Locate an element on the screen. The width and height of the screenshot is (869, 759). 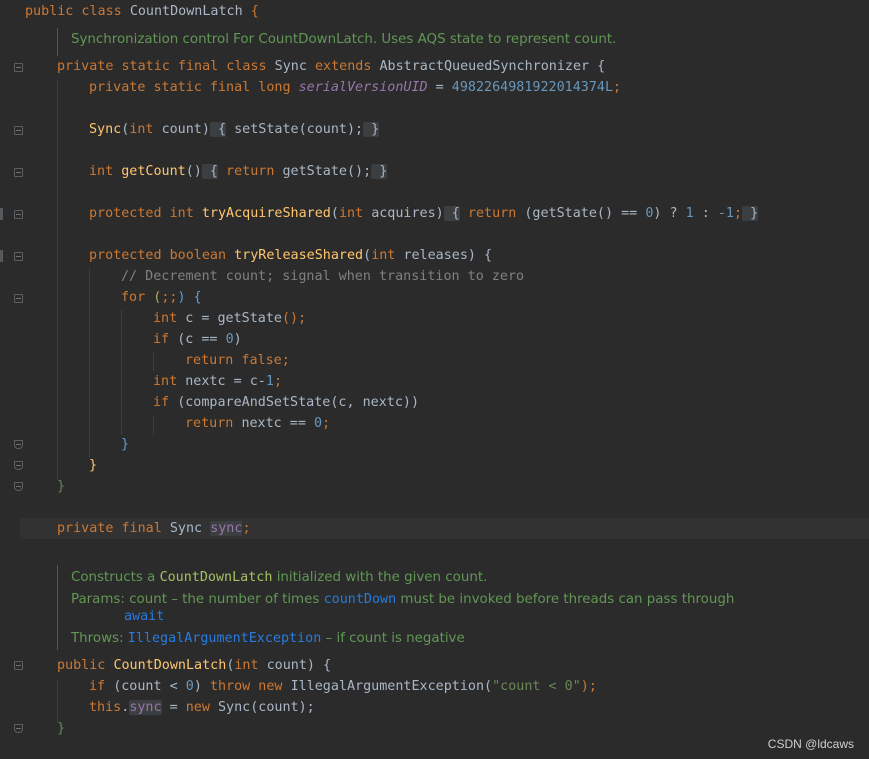
doc-params-cont: await is located at coordinates (144, 617).